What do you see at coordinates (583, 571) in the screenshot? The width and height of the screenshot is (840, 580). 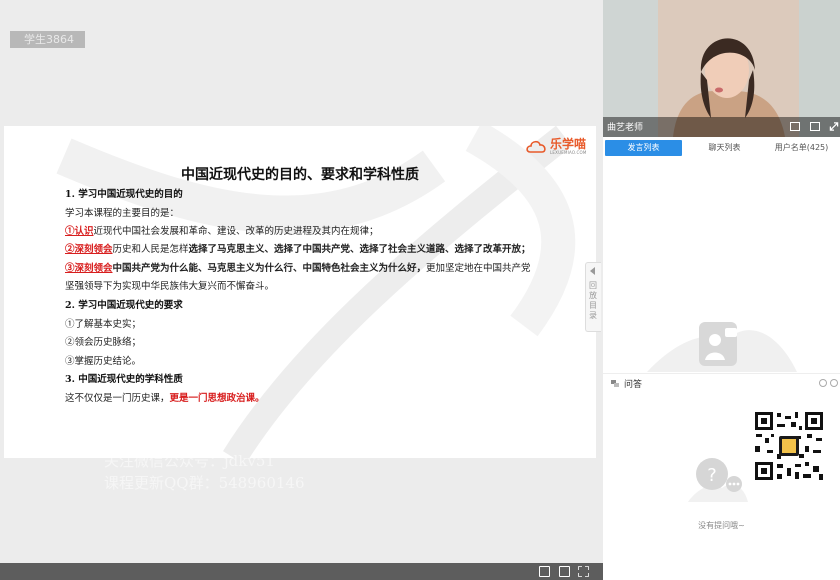 I see `fullscreen-icon` at bounding box center [583, 571].